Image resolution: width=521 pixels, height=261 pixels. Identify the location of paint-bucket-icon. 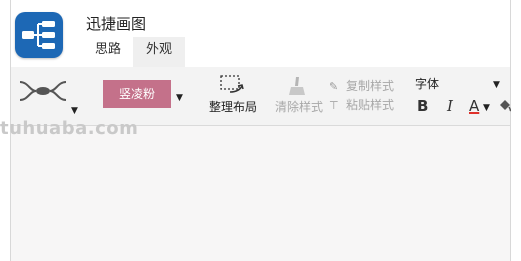
(505, 105).